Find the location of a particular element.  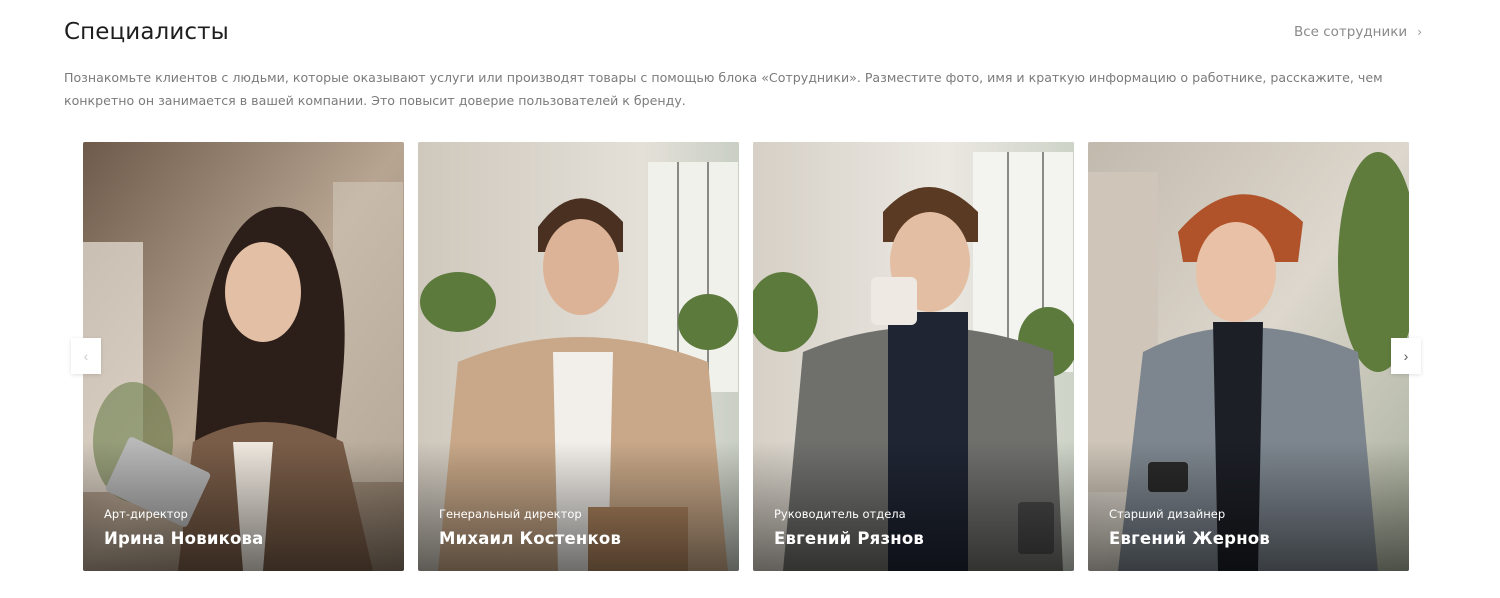

employee-role: Старший дизайнер is located at coordinates (1167, 514).